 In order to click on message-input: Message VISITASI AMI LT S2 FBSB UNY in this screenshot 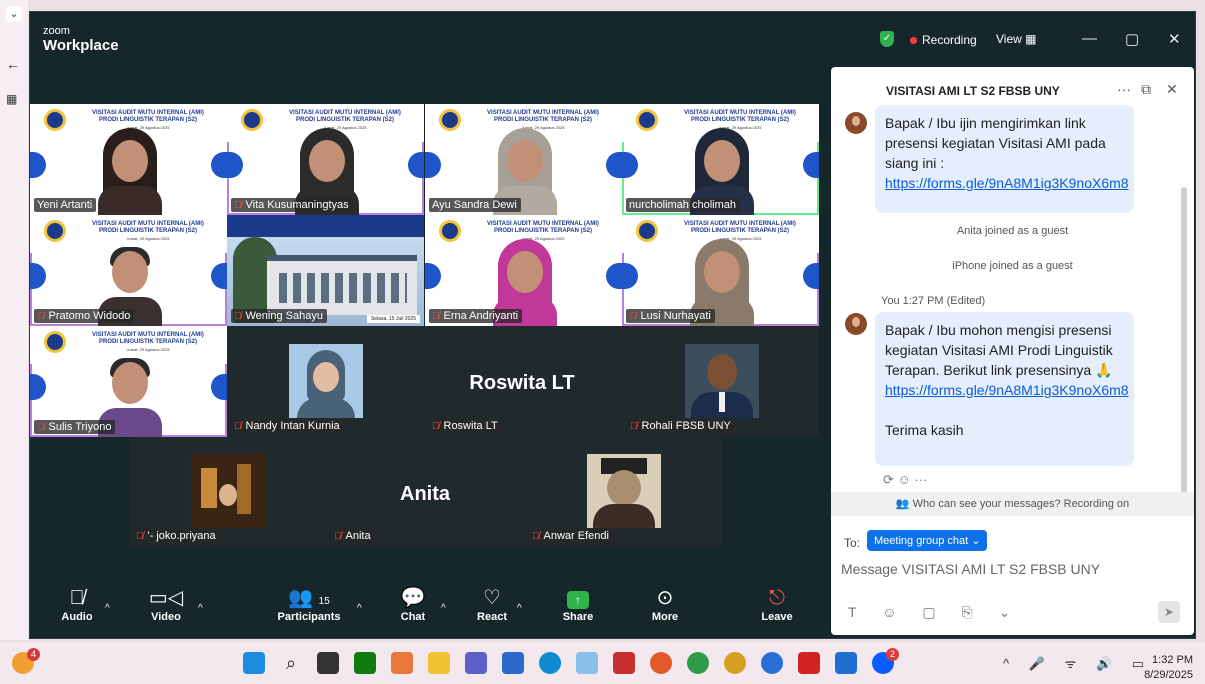, I will do `click(970, 569)`.